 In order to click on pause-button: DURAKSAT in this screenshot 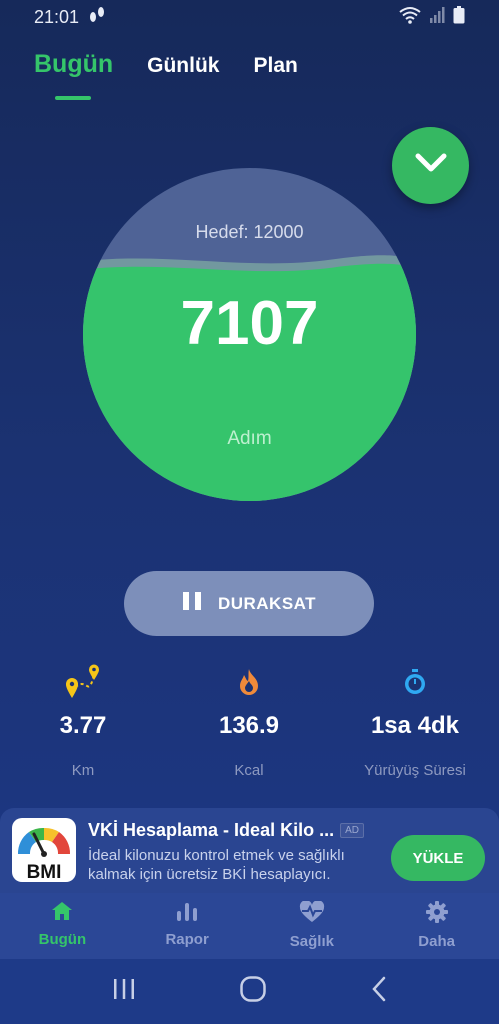, I will do `click(249, 603)`.